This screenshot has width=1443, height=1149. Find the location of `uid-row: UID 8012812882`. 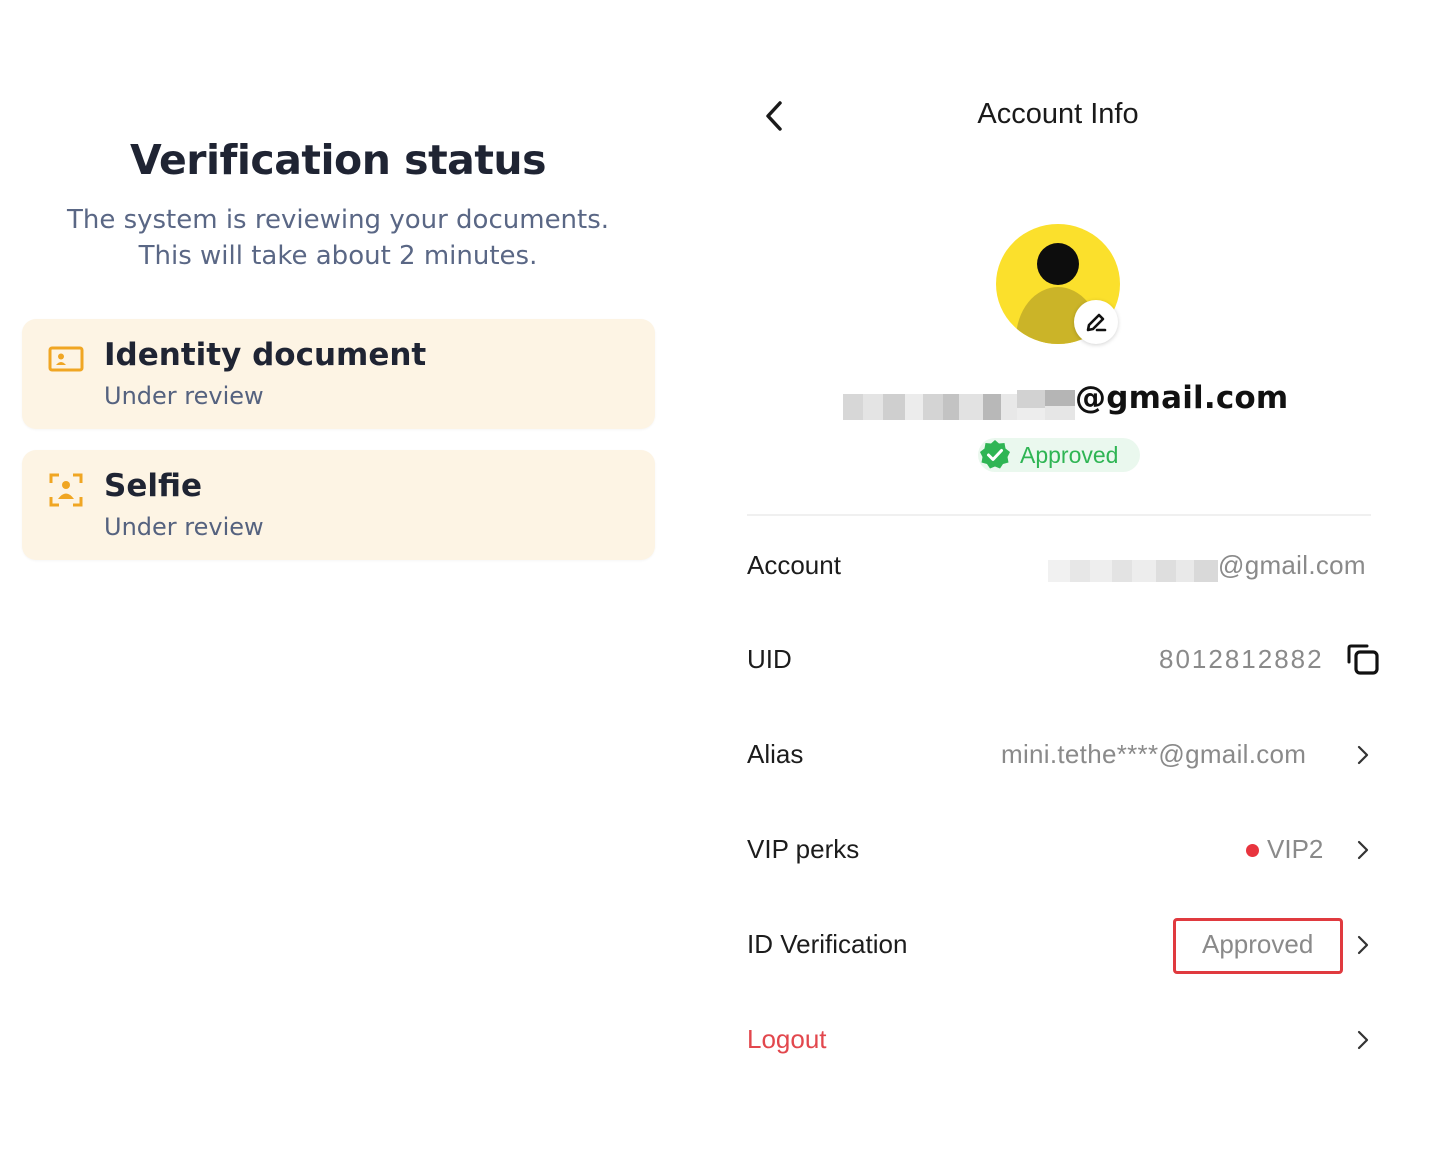

uid-row: UID 8012812882 is located at coordinates (1065, 660).